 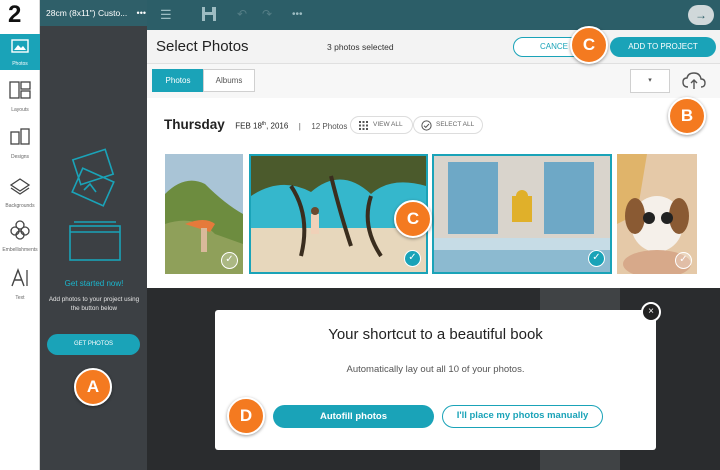 What do you see at coordinates (20, 110) in the screenshot?
I see `rail-label: Layouts` at bounding box center [20, 110].